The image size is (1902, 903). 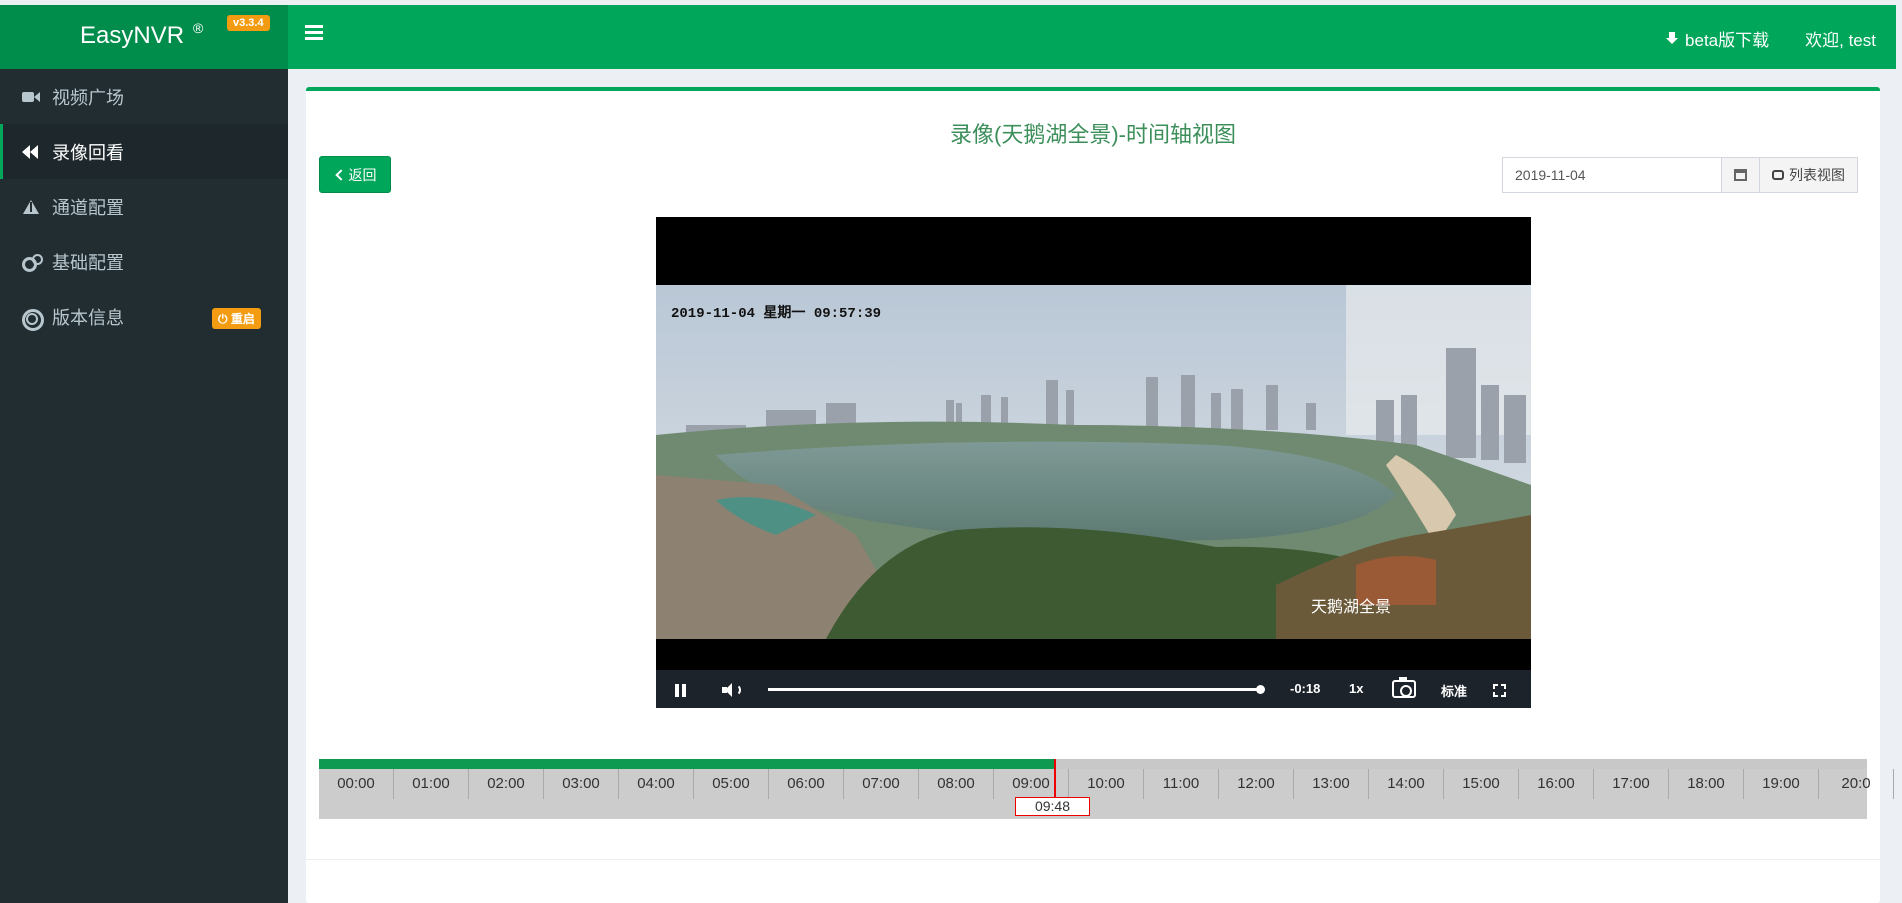 I want to click on calendar-icon, so click(x=1740, y=175).